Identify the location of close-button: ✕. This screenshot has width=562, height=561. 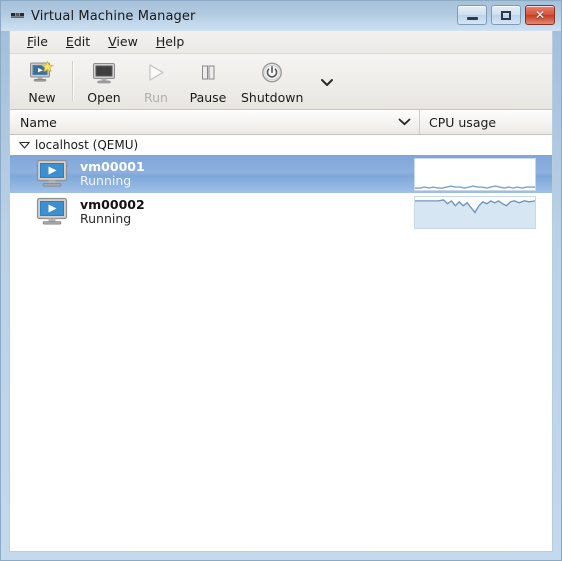
(540, 15).